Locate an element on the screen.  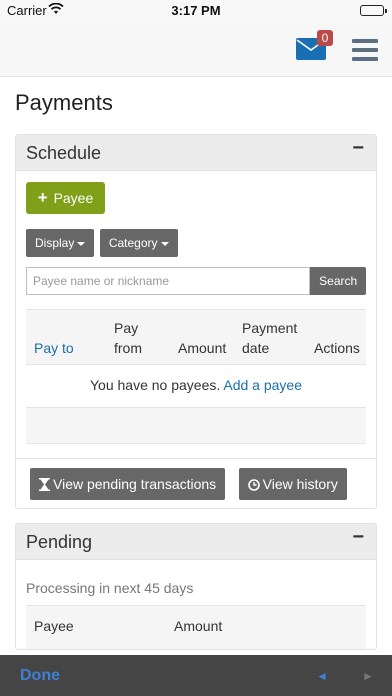
display-dropdown: Display is located at coordinates (60, 243).